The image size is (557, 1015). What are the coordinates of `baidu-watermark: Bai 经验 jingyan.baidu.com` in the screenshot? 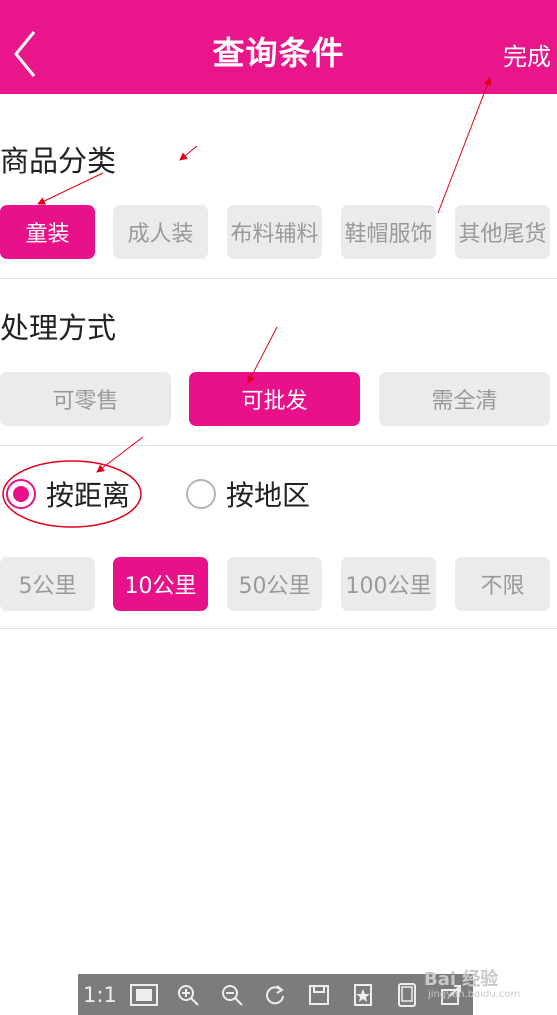 It's located at (472, 982).